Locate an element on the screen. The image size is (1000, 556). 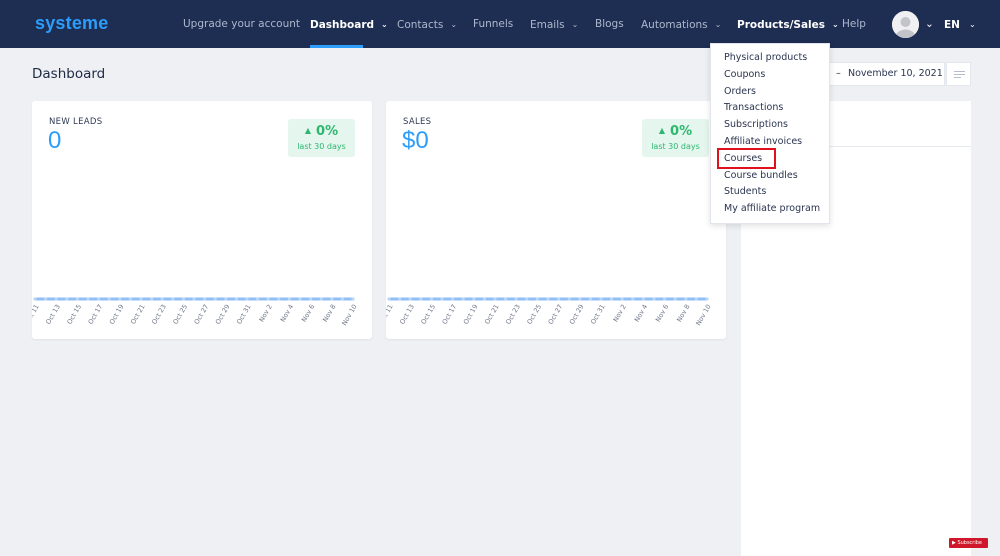
nav-contacts: Contacts ⌄ is located at coordinates (427, 24).